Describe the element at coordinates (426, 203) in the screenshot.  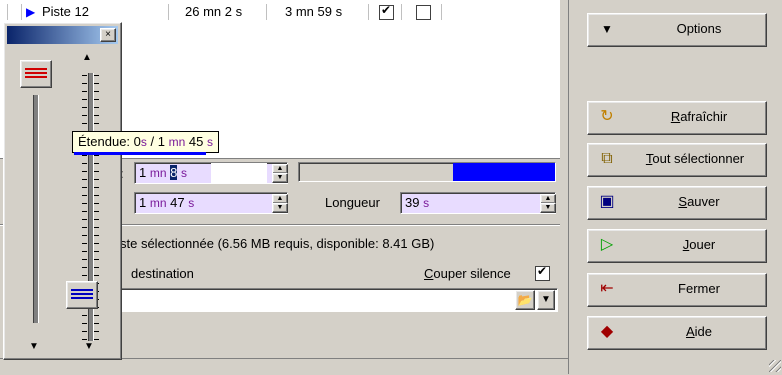
I see `length-s-unit: s` at that location.